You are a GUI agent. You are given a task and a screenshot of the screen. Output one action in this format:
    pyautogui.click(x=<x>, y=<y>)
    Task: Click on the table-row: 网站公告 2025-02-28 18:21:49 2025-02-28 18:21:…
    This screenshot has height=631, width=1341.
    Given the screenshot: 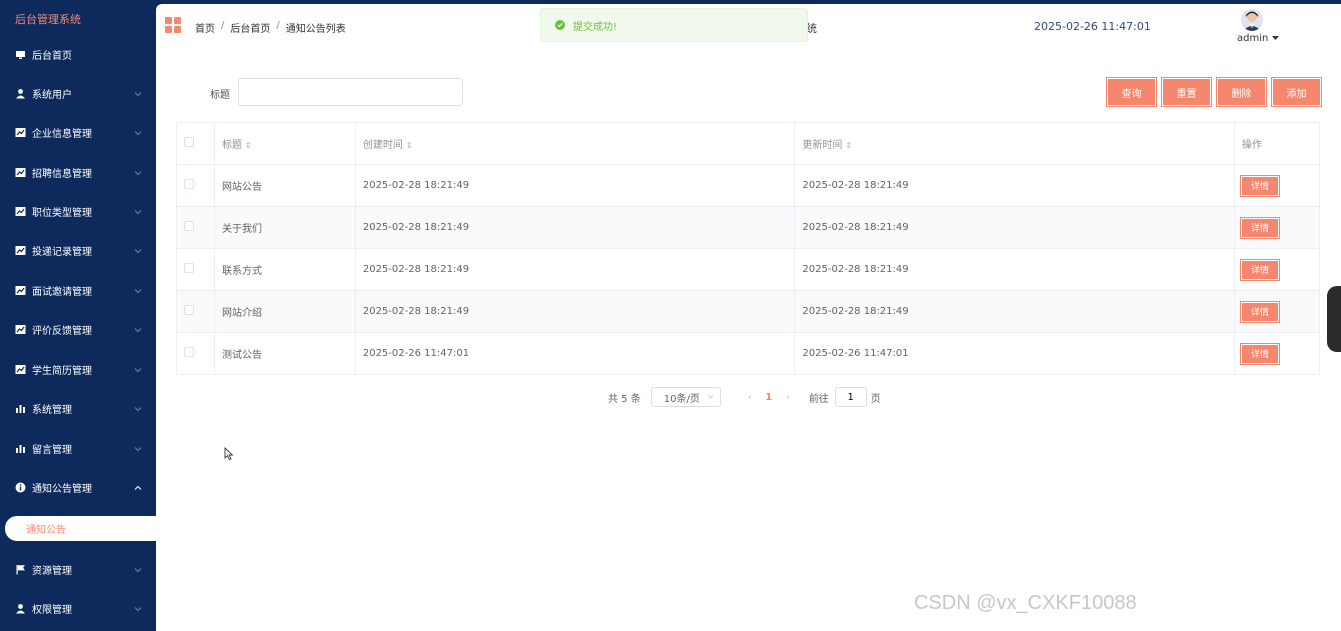 What is the action you would take?
    pyautogui.click(x=748, y=185)
    